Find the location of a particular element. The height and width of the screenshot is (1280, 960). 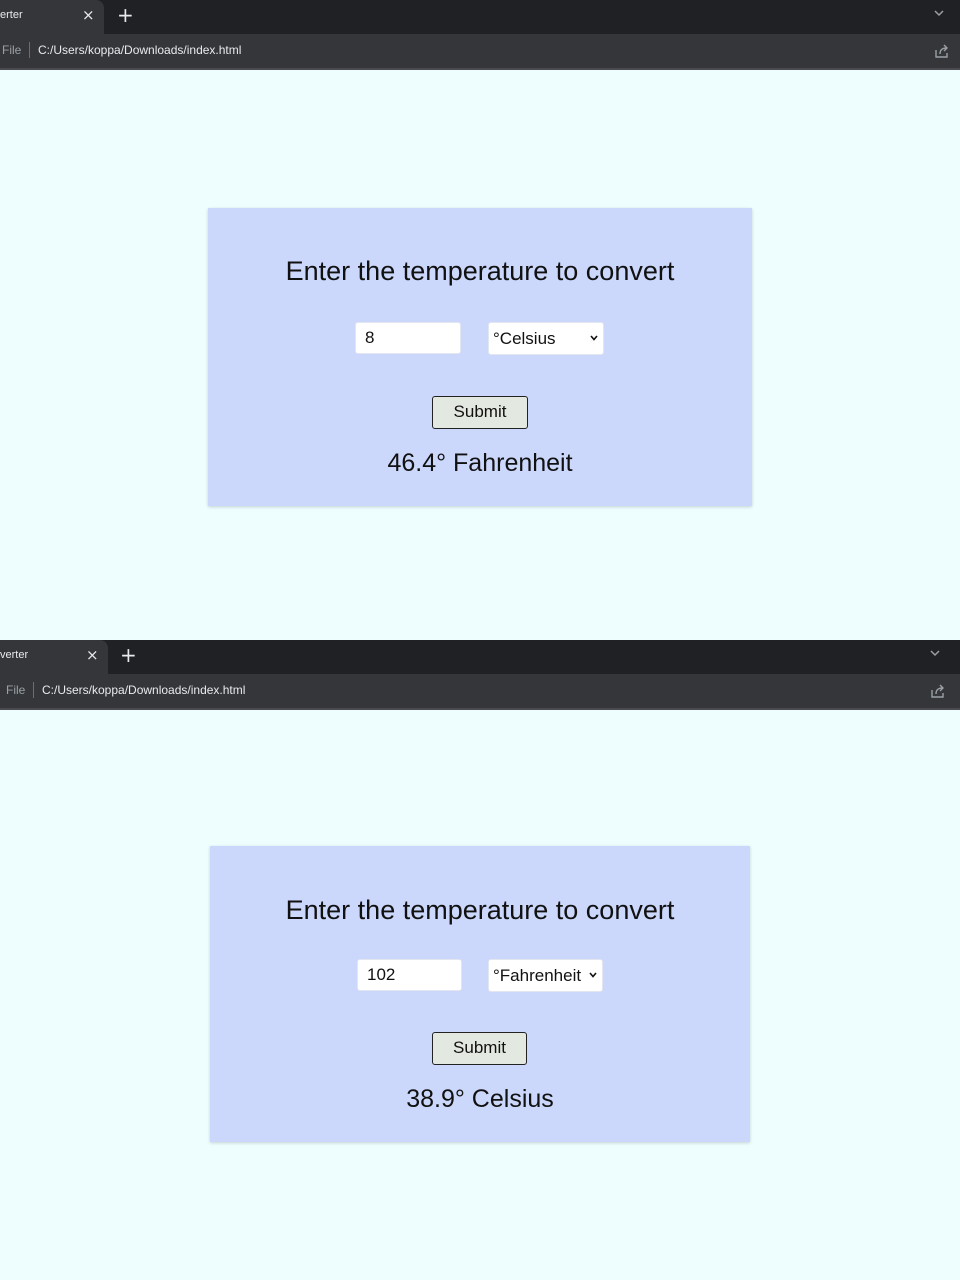

browser-tab-bar: erter × + is located at coordinates (480, 17).